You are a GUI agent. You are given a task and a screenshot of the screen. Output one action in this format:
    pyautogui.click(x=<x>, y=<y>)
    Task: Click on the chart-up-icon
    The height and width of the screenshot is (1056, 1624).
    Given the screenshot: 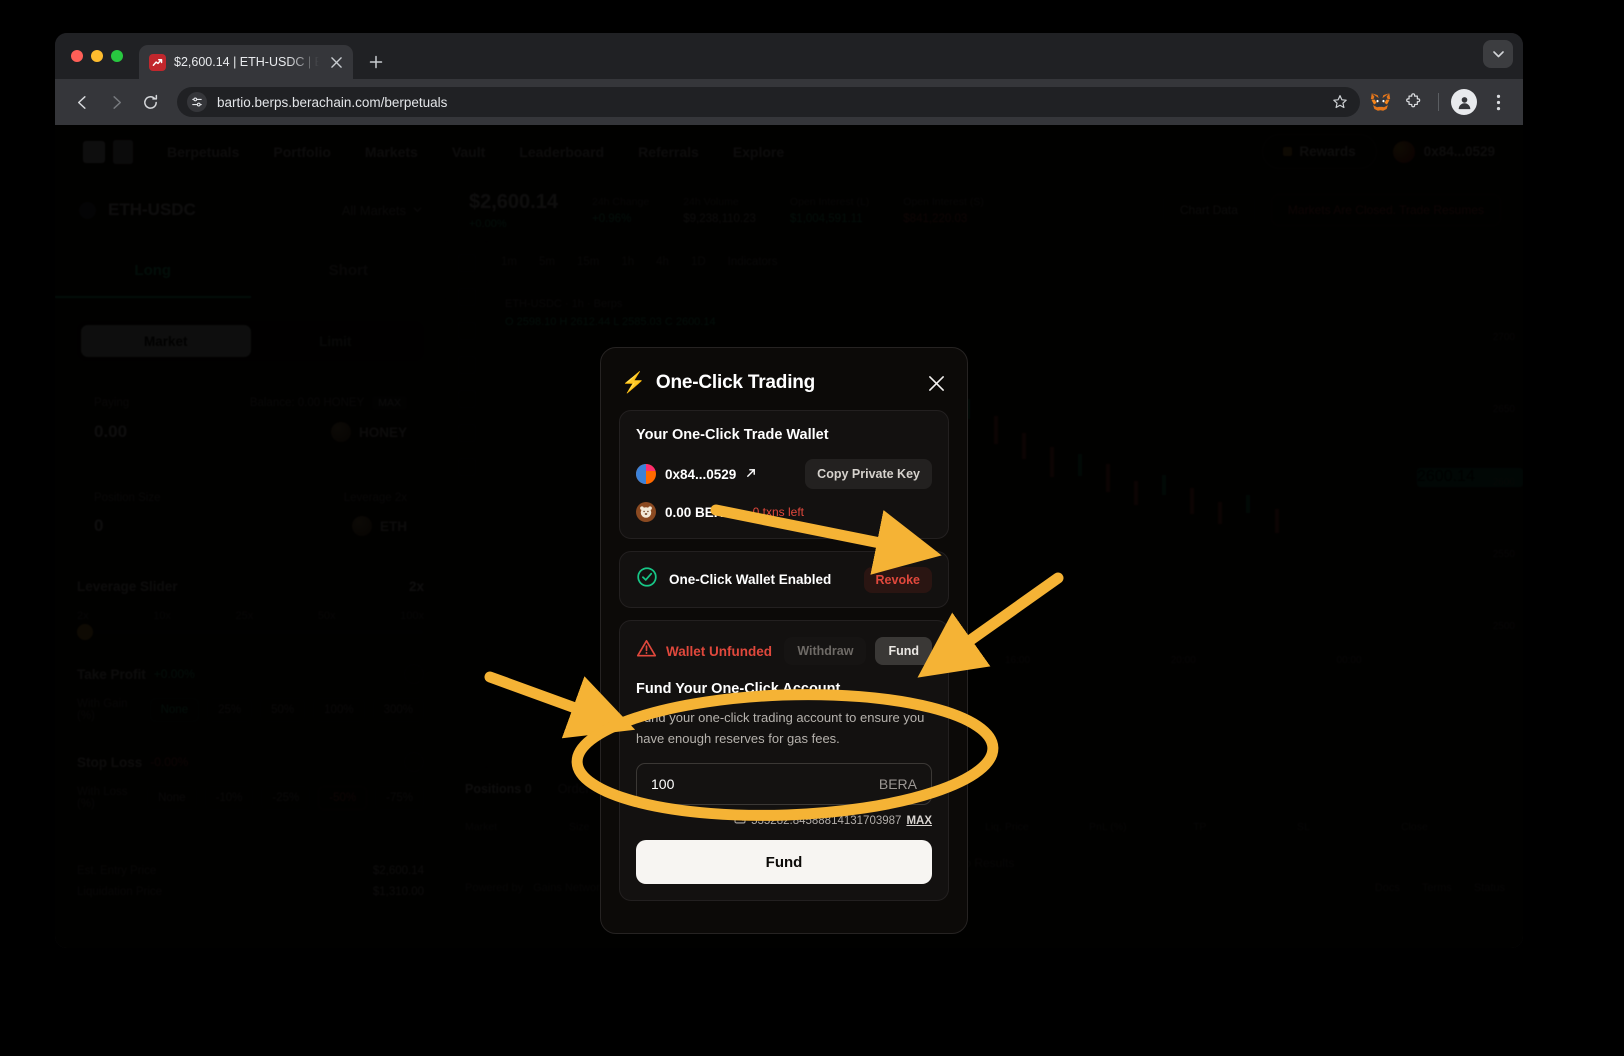 What is the action you would take?
    pyautogui.click(x=157, y=62)
    